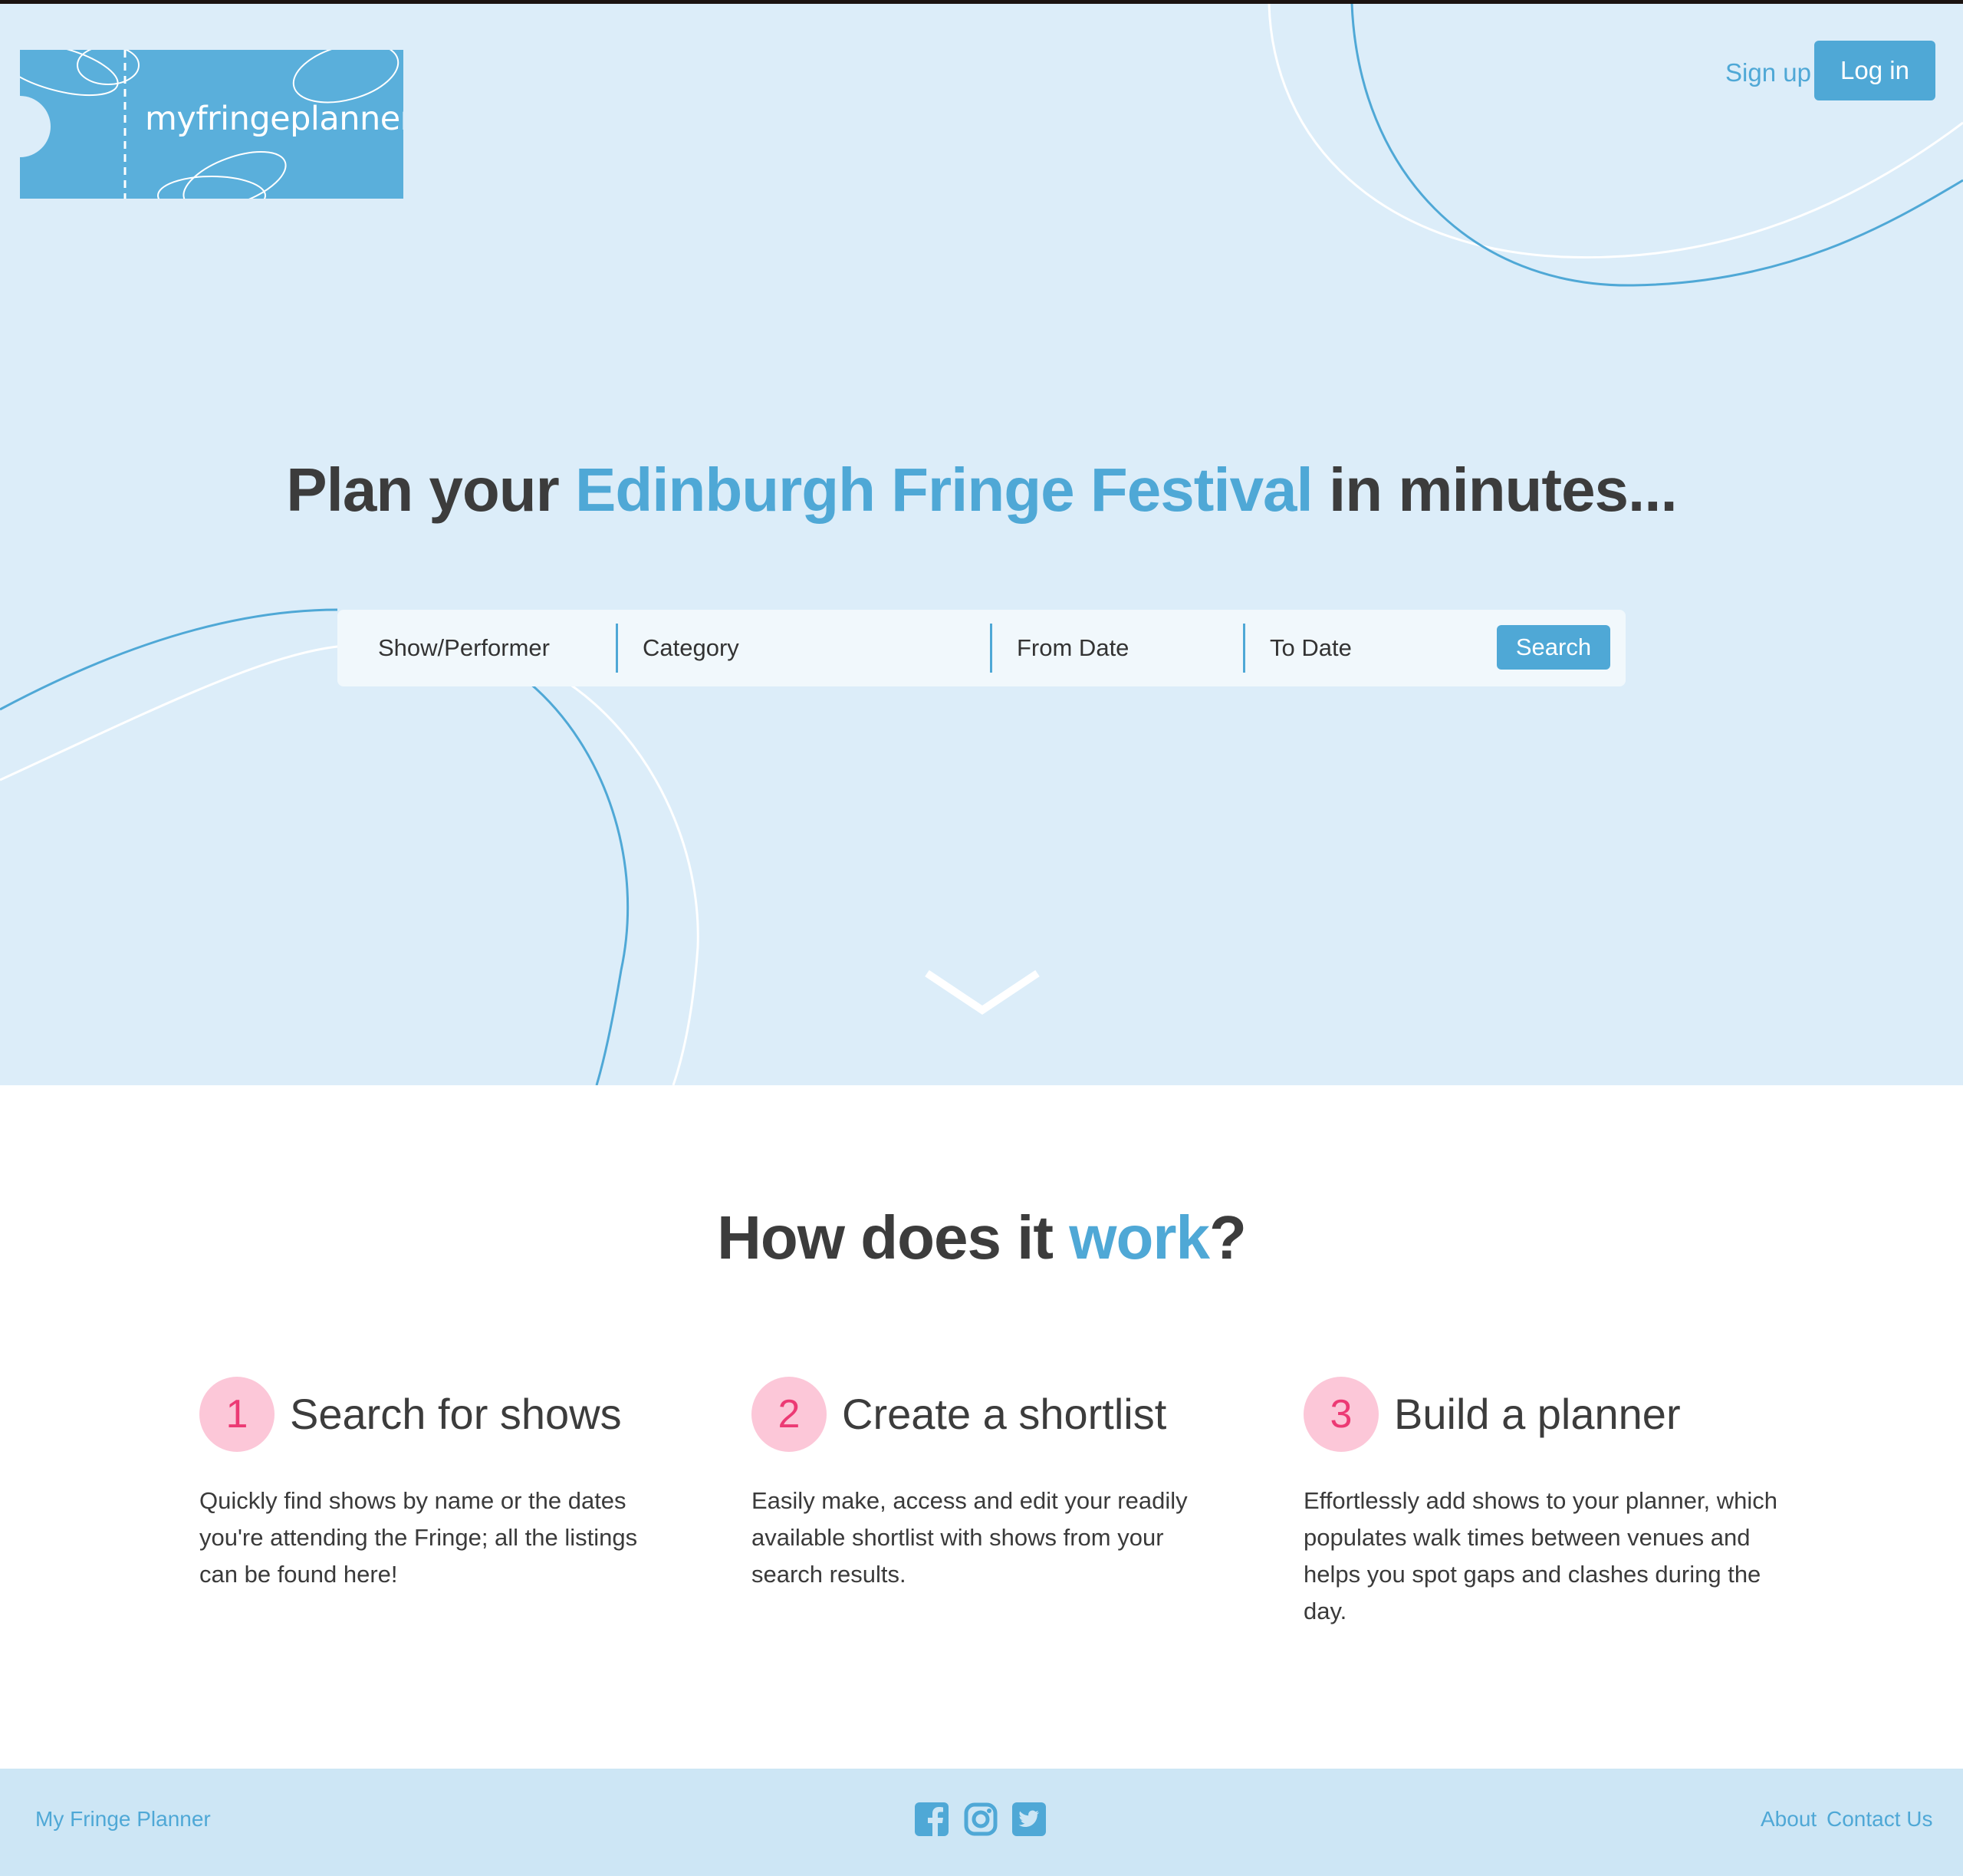  I want to click on footer: My Fringe Planner About Contact Us, so click(981, 1822).